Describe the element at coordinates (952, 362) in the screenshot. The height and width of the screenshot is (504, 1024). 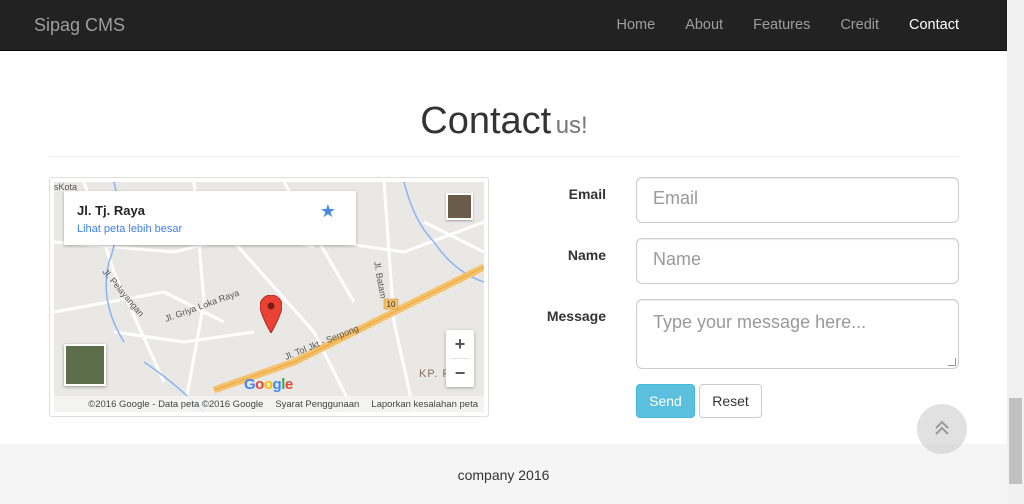
I see `resize-grip-icon` at that location.